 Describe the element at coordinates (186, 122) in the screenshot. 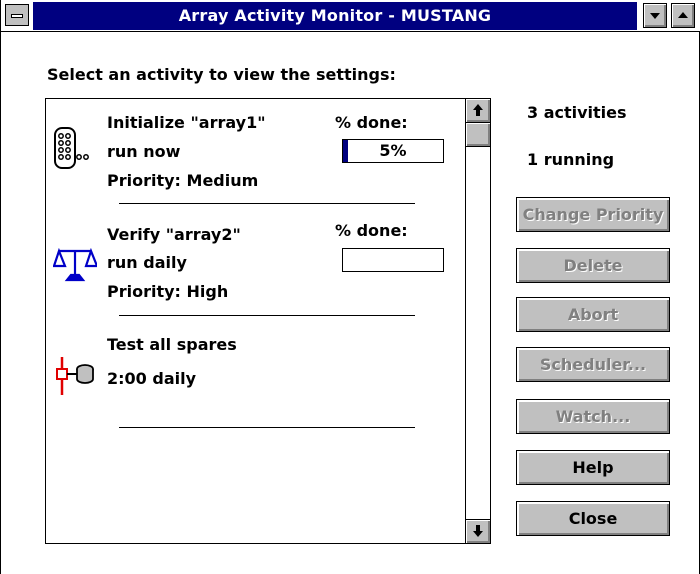

I see `activity-1-name: Initialize "array1"` at that location.